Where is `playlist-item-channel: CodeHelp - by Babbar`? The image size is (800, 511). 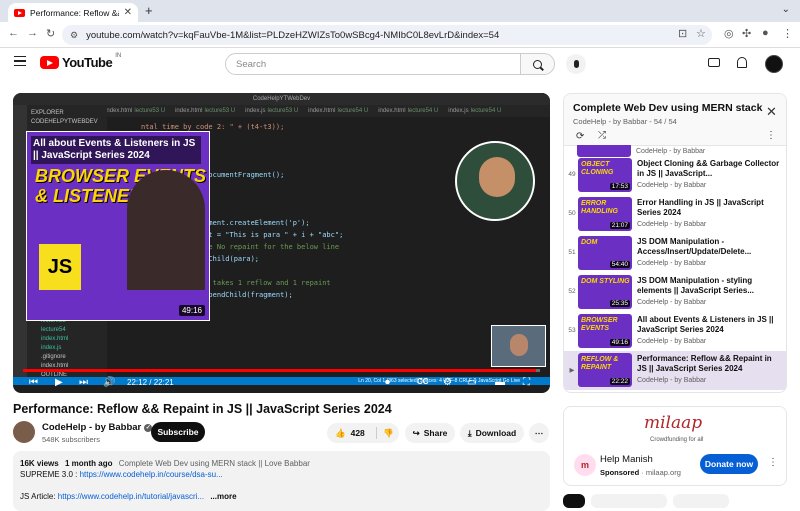 playlist-item-channel: CodeHelp - by Babbar is located at coordinates (672, 185).